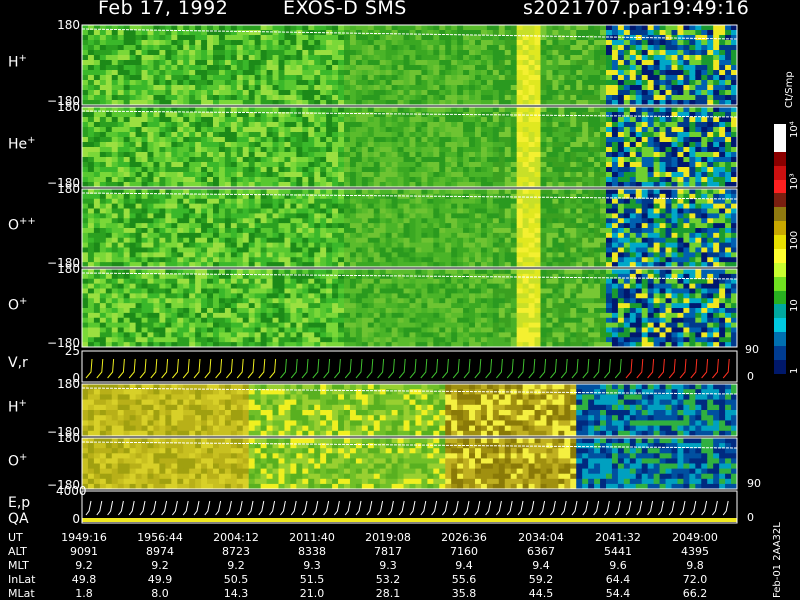 The image size is (800, 600). What do you see at coordinates (464, 537) in the screenshot?
I see `footer-cell: 2026:36` at bounding box center [464, 537].